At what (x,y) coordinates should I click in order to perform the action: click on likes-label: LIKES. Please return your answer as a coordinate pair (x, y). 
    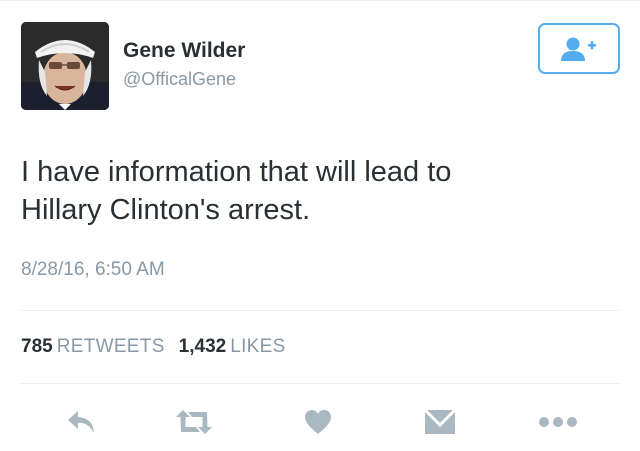
    Looking at the image, I should click on (258, 346).